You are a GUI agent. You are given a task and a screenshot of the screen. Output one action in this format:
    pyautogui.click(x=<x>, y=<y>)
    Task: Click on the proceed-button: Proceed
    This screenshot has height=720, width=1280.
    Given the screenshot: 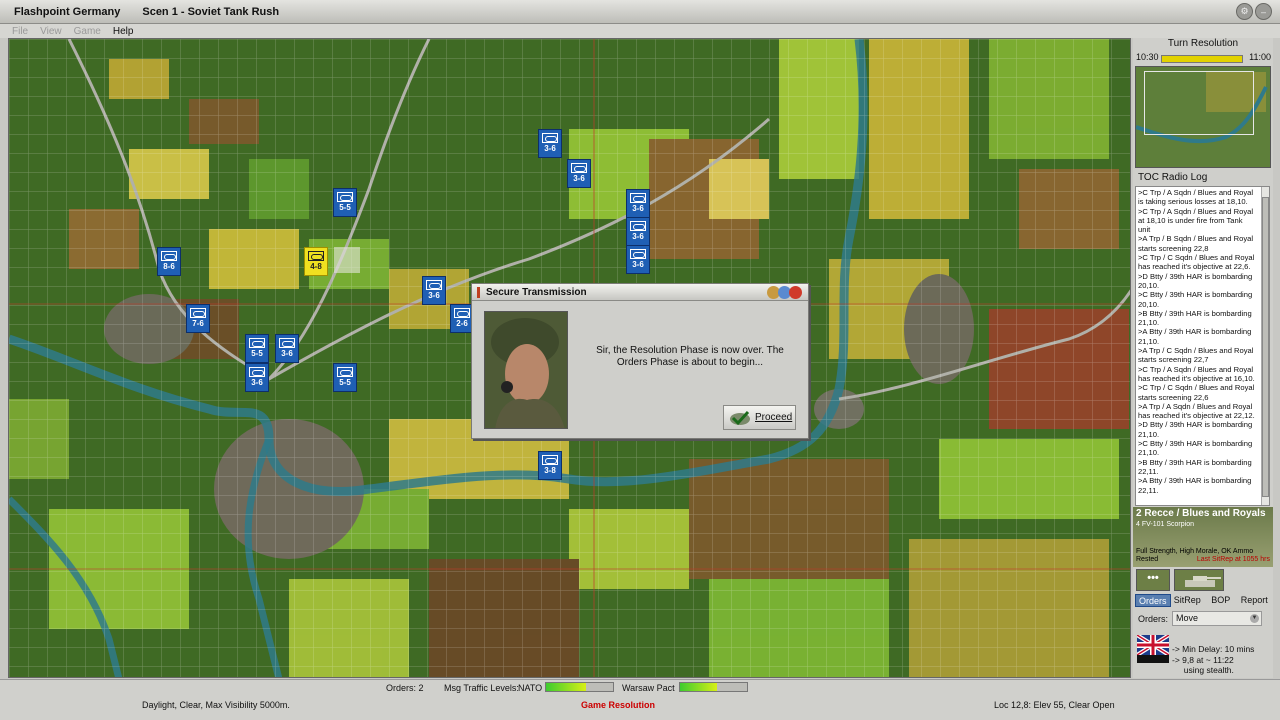 What is the action you would take?
    pyautogui.click(x=759, y=417)
    